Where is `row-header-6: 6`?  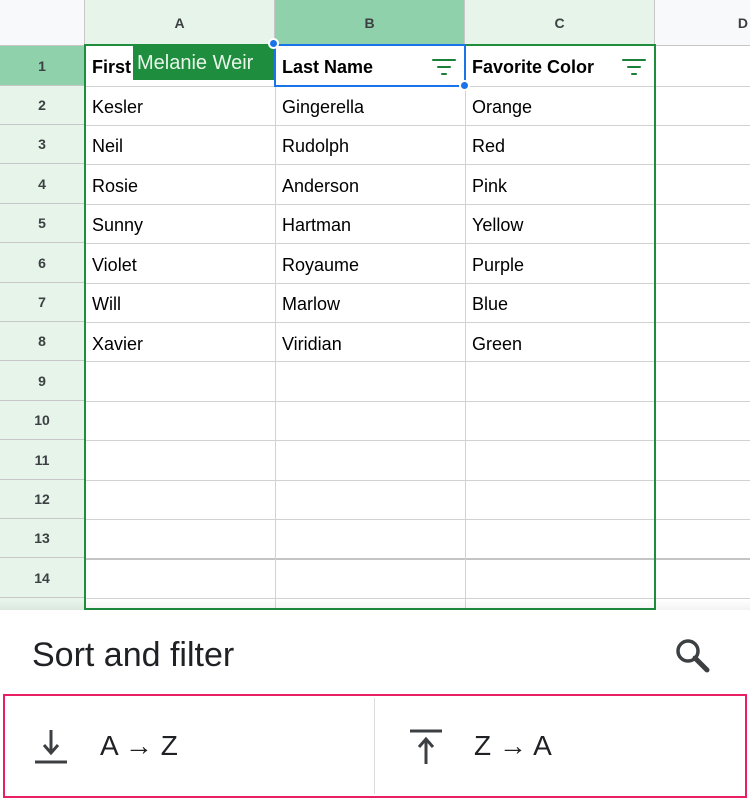
row-header-6: 6 is located at coordinates (42, 263).